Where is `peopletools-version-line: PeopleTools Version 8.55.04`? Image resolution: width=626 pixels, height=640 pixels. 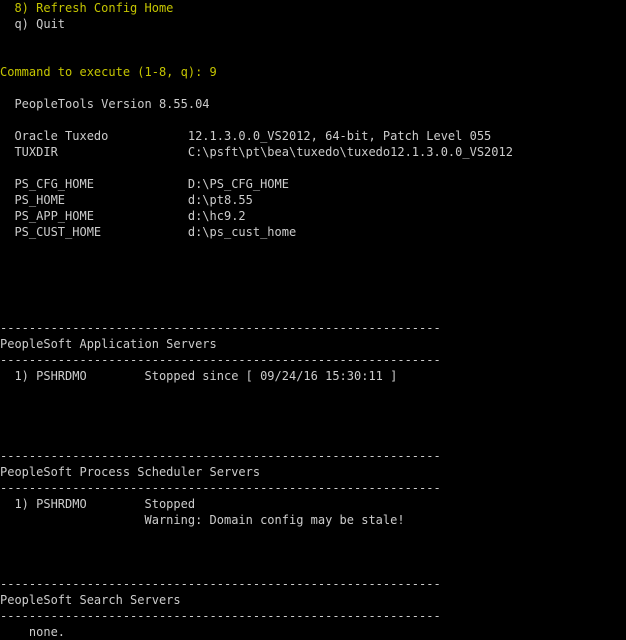 peopletools-version-line: PeopleTools Version 8.55.04 is located at coordinates (105, 104).